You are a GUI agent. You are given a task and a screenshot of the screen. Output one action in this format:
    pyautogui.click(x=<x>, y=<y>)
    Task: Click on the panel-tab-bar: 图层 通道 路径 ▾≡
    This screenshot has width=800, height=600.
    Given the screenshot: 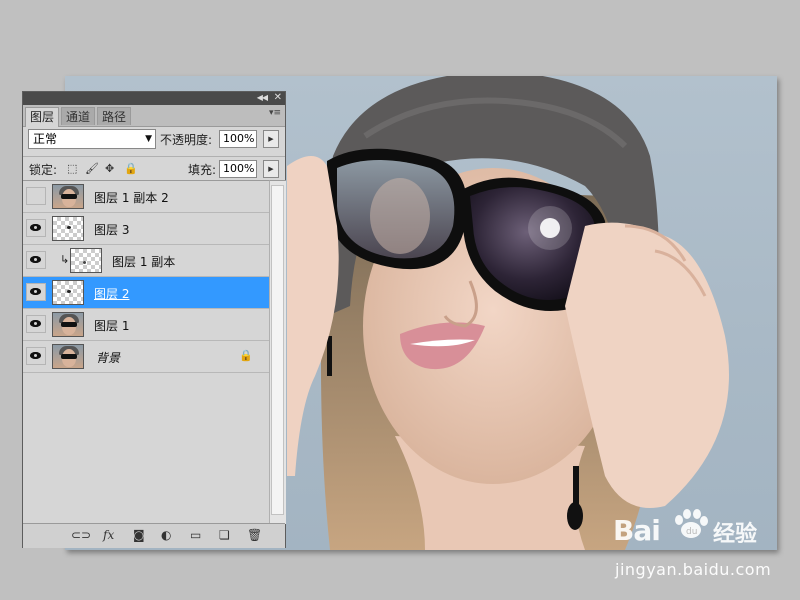 What is the action you would take?
    pyautogui.click(x=154, y=116)
    